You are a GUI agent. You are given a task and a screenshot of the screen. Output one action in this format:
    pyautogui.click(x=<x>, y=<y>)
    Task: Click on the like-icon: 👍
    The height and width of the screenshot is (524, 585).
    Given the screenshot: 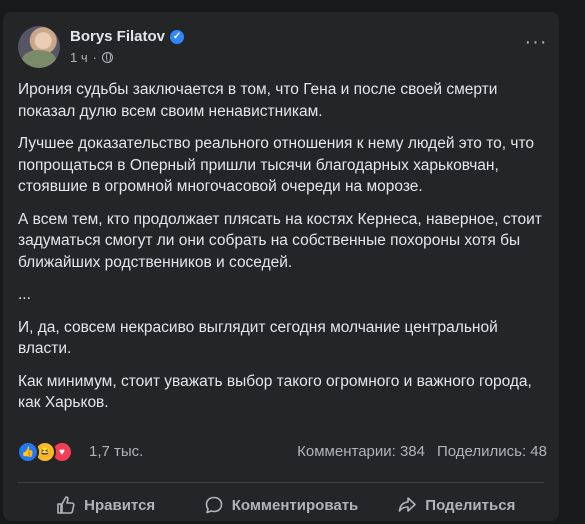 What is the action you would take?
    pyautogui.click(x=28, y=452)
    